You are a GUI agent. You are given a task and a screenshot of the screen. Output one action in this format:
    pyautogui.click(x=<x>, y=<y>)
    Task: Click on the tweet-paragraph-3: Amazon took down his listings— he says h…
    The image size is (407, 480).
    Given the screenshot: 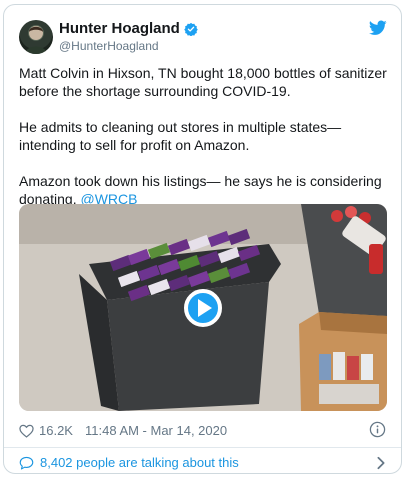 What is the action you would take?
    pyautogui.click(x=205, y=190)
    